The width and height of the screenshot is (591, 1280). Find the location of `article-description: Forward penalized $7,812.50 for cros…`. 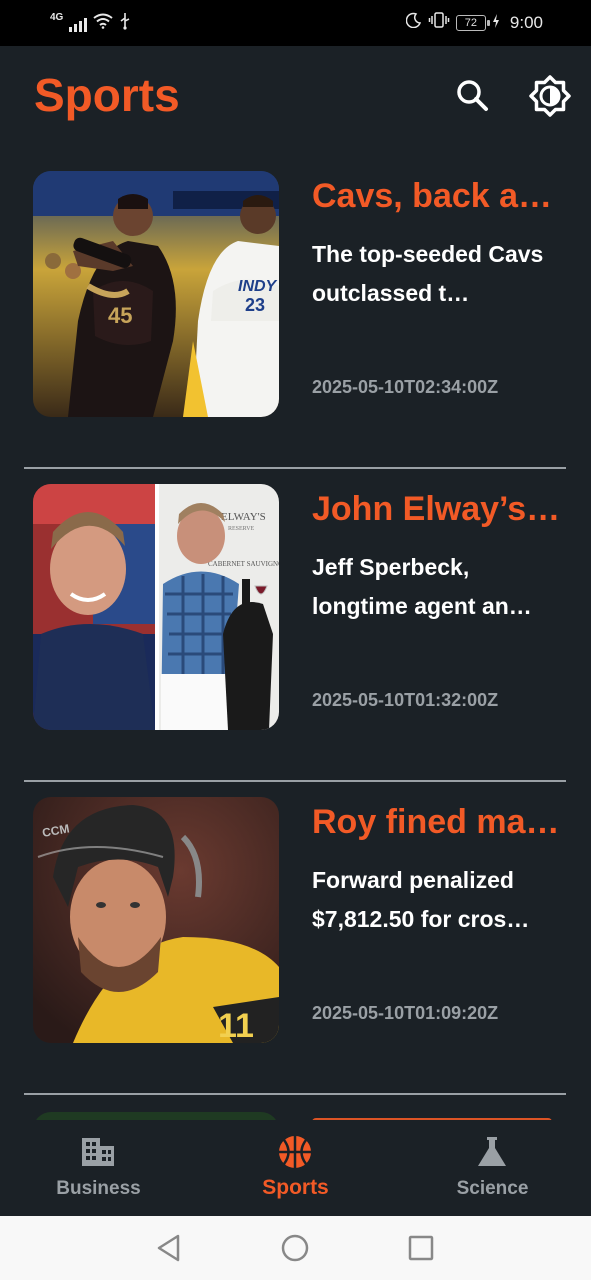

article-description: Forward penalized $7,812.50 for cros… is located at coordinates (421, 899).